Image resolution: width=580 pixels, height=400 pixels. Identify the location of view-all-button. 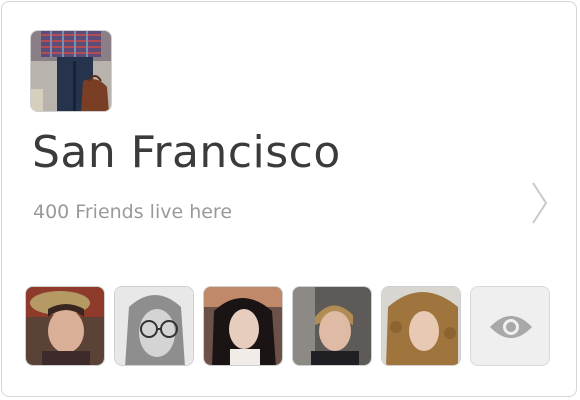
(510, 326).